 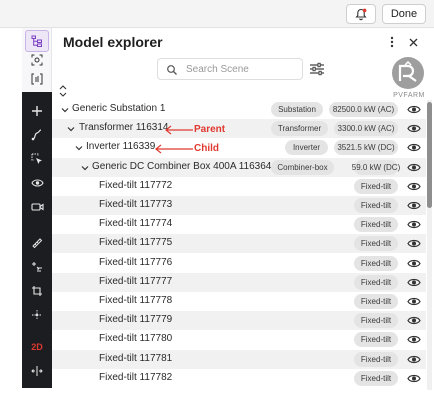 What do you see at coordinates (136, 281) in the screenshot?
I see `row-label: Fixed-tilt 117777` at bounding box center [136, 281].